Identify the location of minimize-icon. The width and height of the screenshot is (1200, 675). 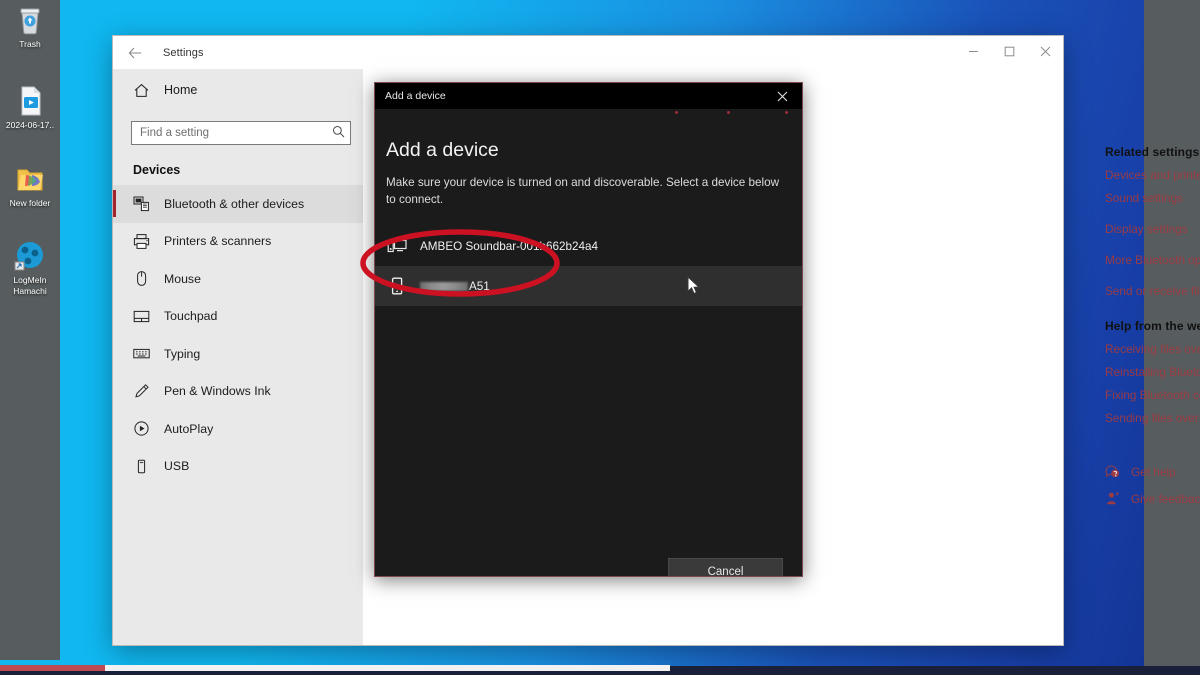
(973, 51).